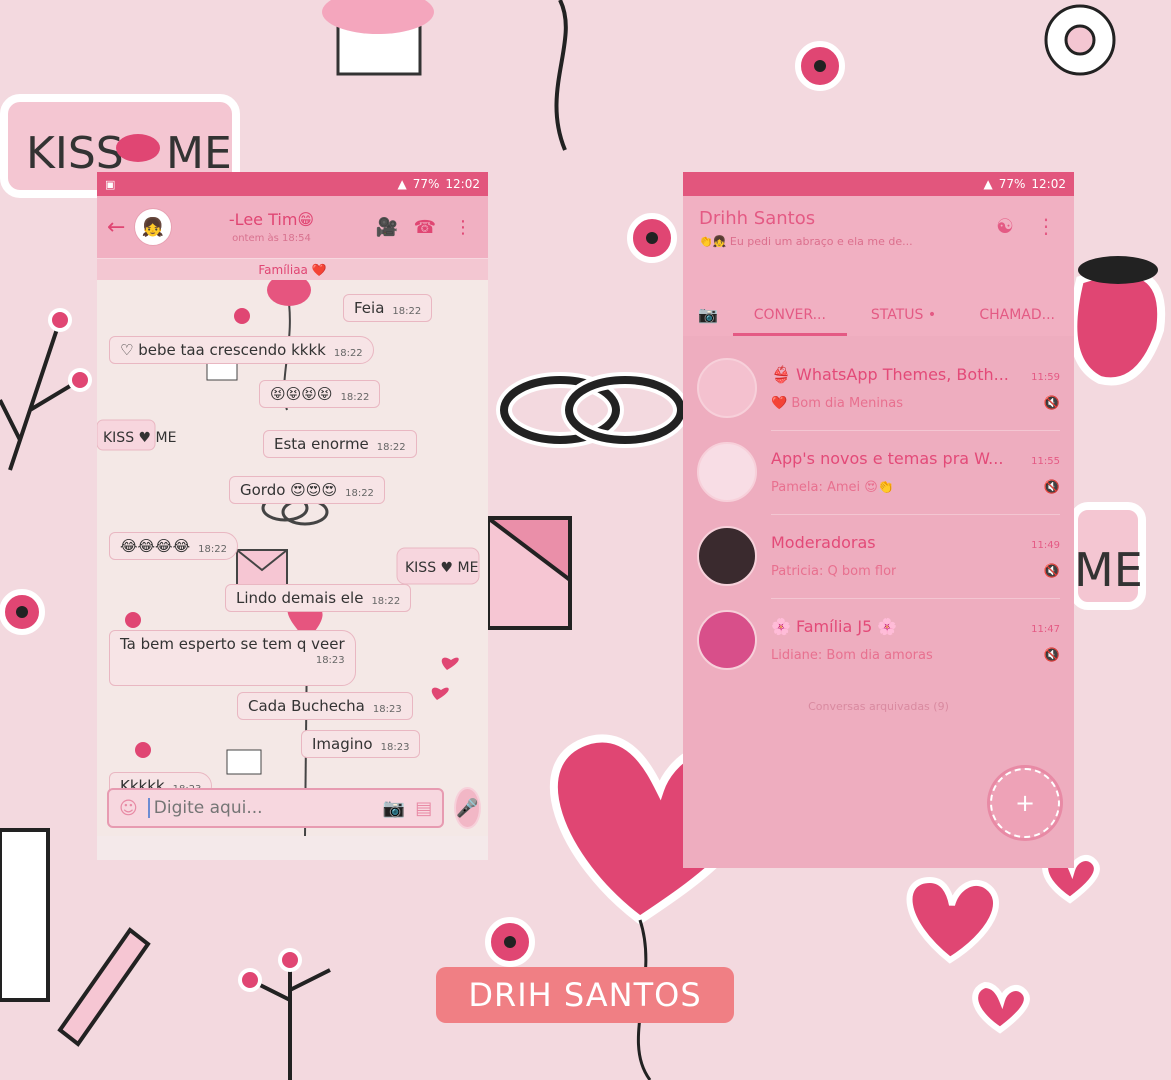 Image resolution: width=1171 pixels, height=1080 pixels. Describe the element at coordinates (318, 598) in the screenshot. I see `message-bubble: Lindo demais ele 18:22` at that location.